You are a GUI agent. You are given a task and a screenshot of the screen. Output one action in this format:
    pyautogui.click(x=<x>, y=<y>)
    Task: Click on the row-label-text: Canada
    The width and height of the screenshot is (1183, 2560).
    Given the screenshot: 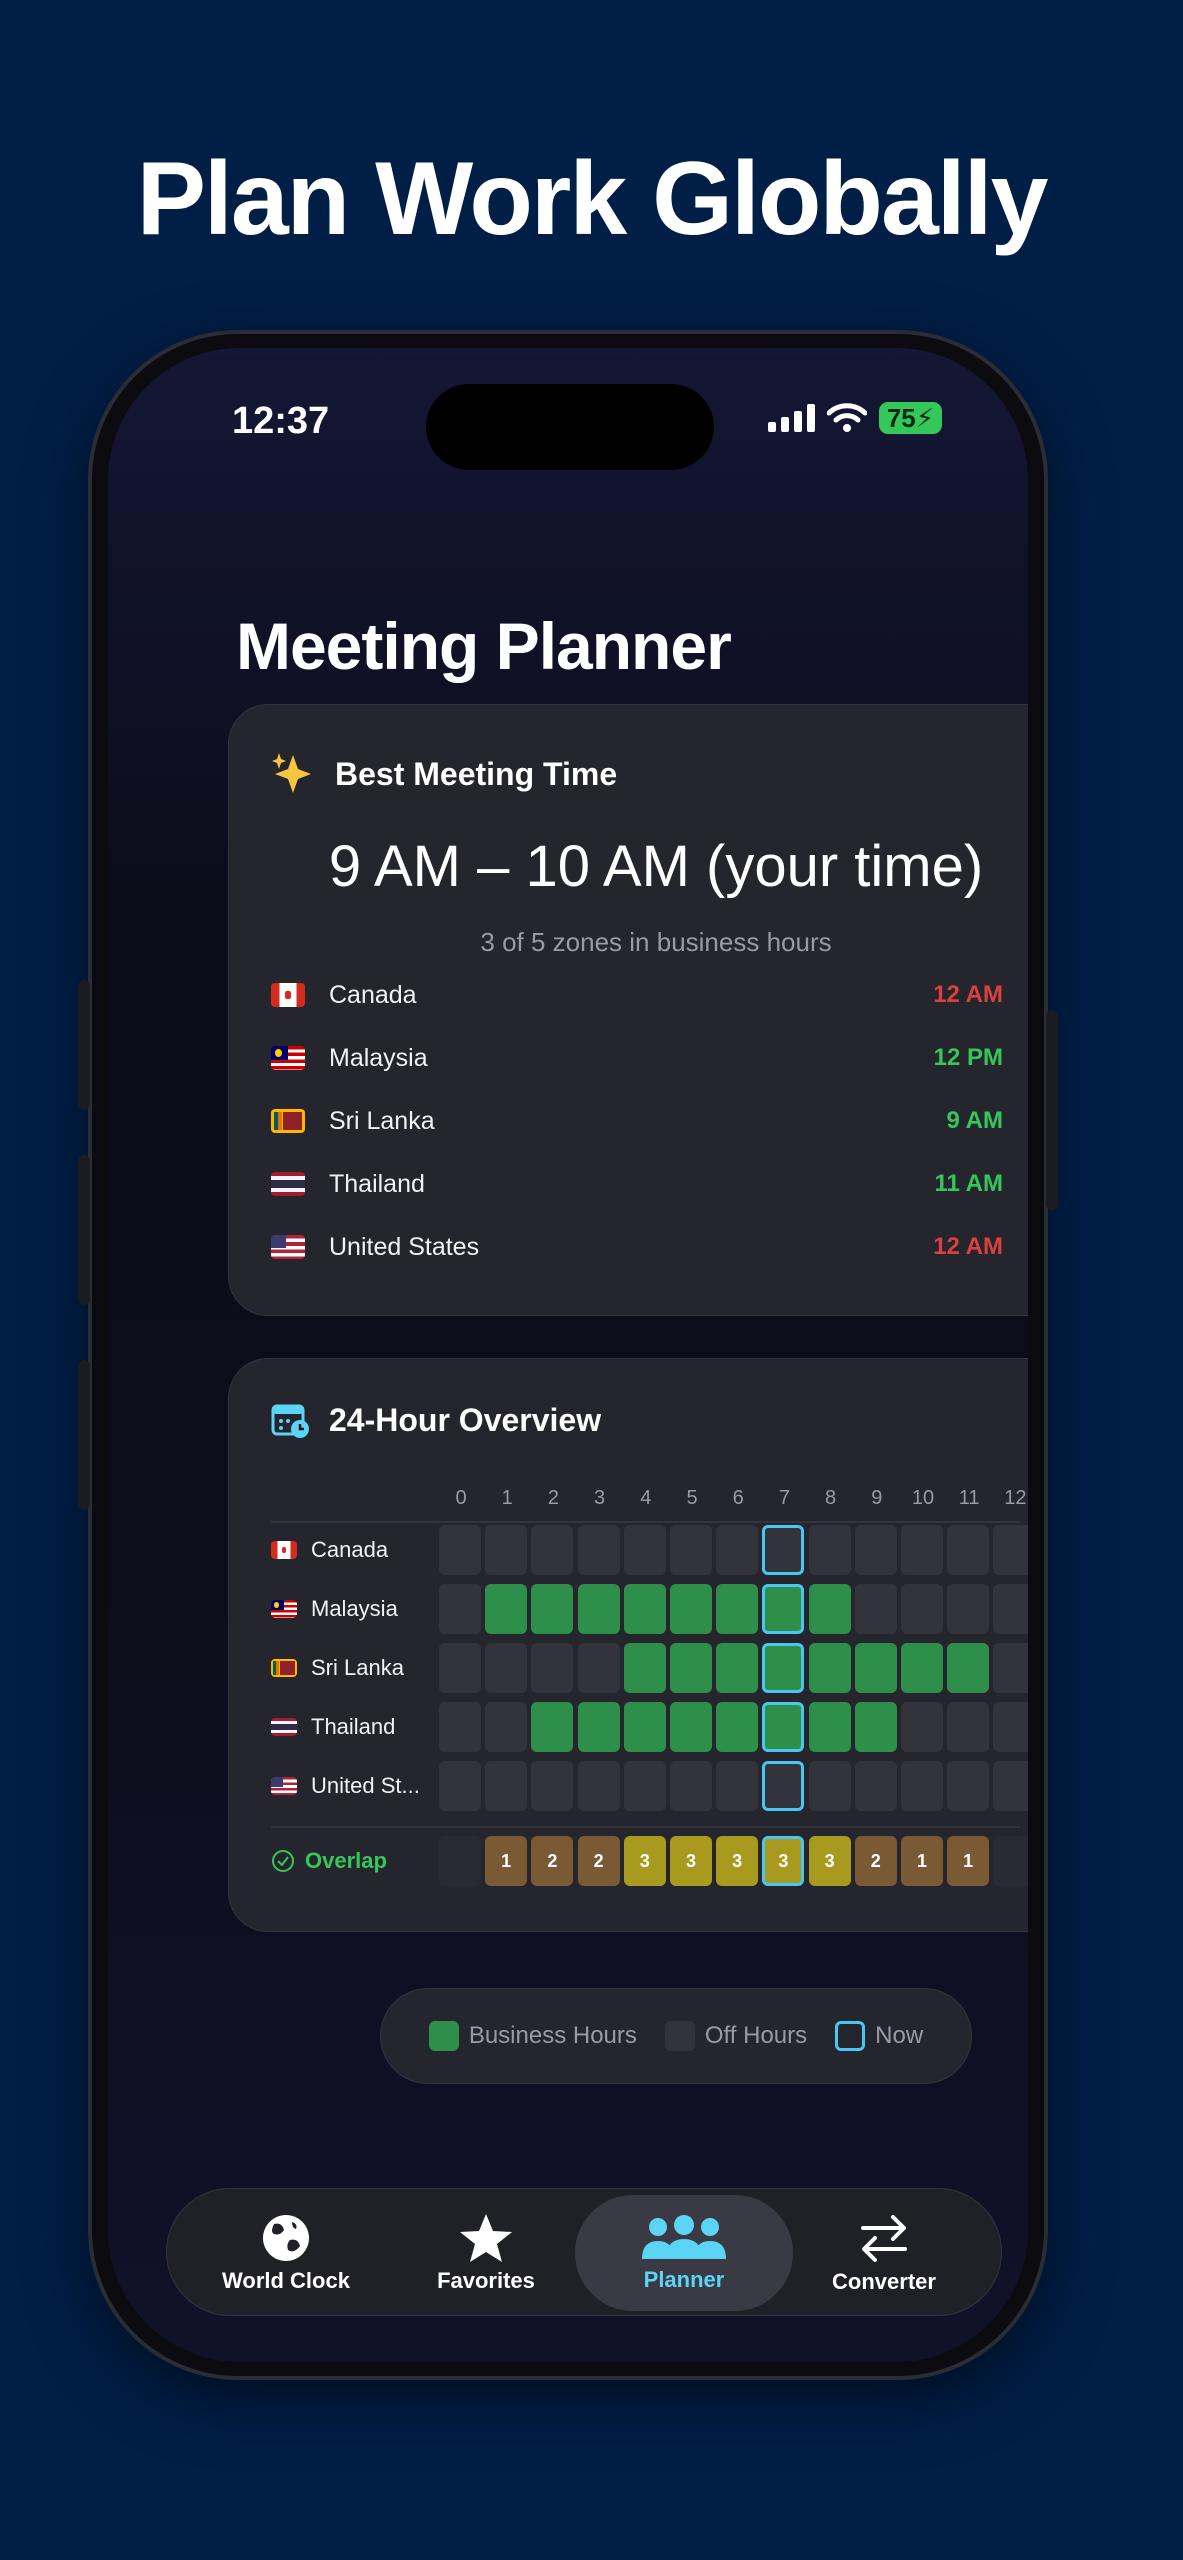 What is the action you would take?
    pyautogui.click(x=350, y=1549)
    